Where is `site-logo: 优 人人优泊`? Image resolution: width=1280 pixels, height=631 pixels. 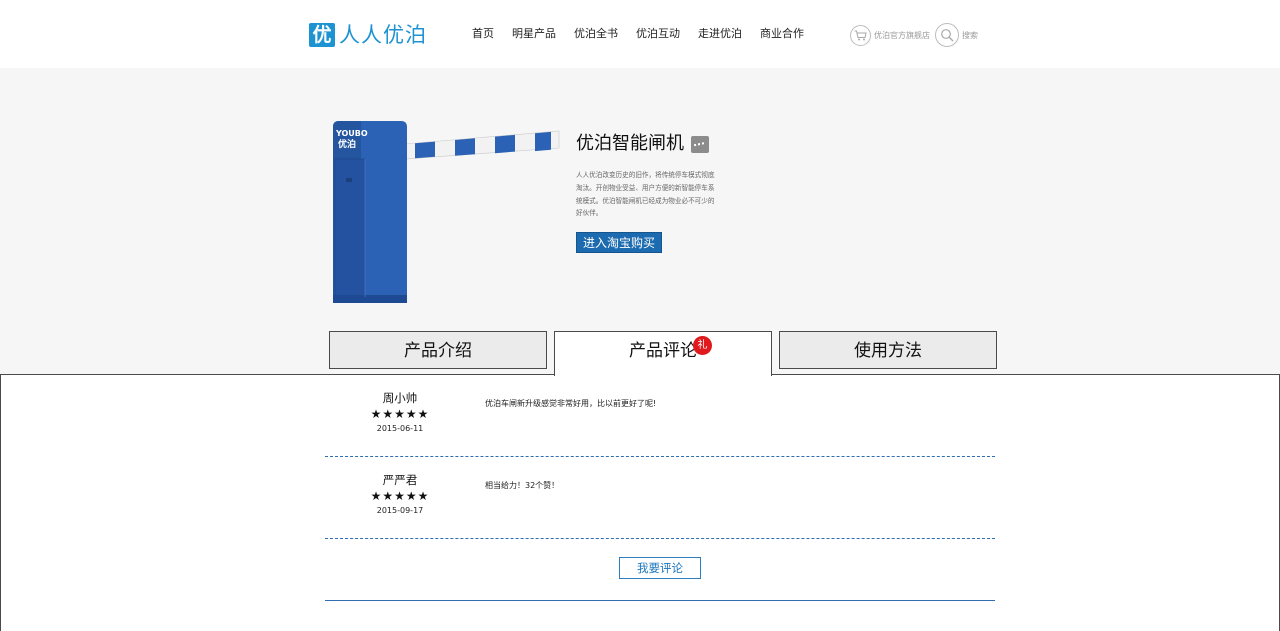 site-logo: 优 人人优泊 is located at coordinates (368, 35).